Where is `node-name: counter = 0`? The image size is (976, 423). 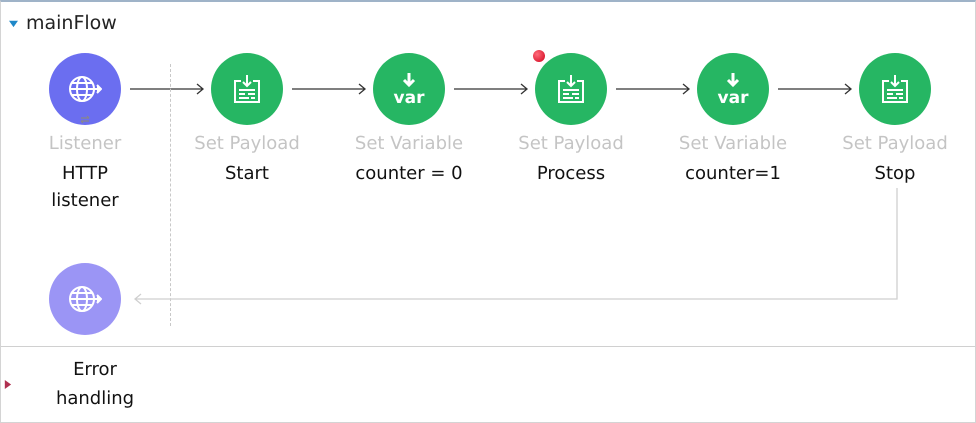
node-name: counter = 0 is located at coordinates (409, 174).